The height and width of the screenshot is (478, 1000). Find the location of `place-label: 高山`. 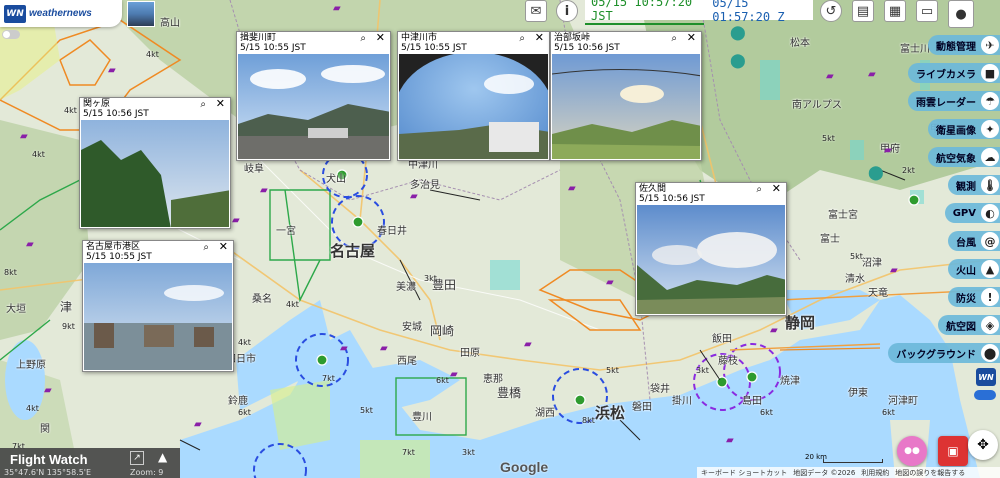

place-label: 高山 is located at coordinates (170, 23).